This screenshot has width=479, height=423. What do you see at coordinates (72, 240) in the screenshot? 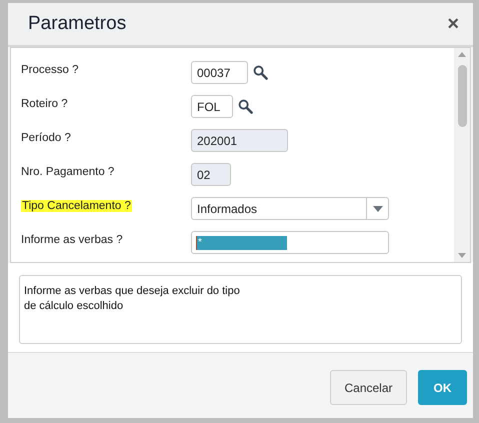
I see `field-label: Informe as verbas ?` at bounding box center [72, 240].